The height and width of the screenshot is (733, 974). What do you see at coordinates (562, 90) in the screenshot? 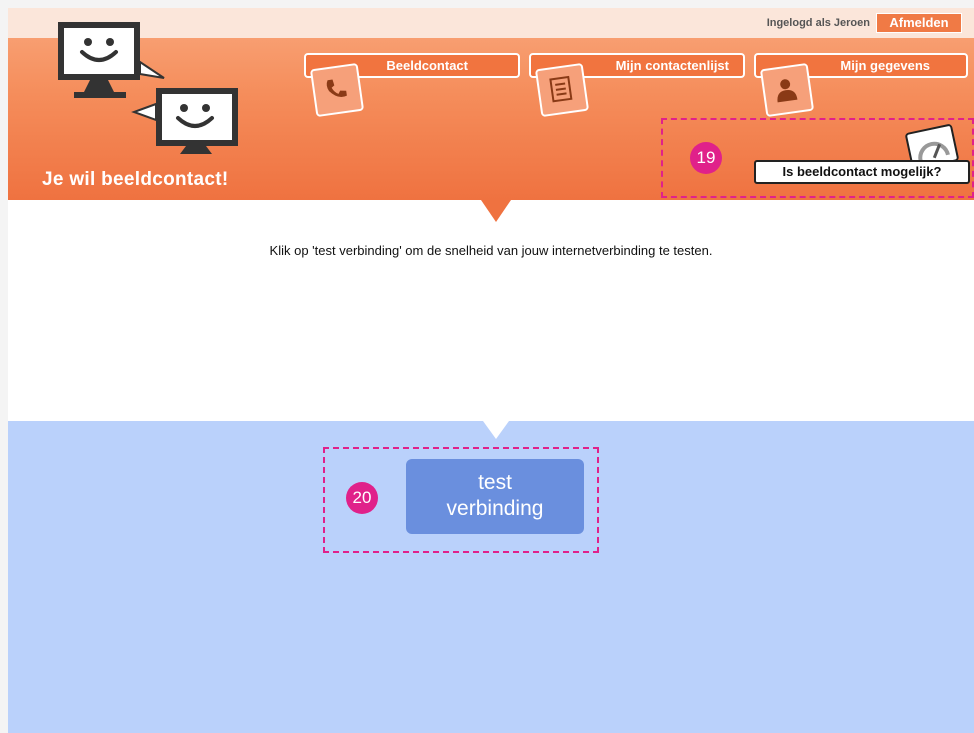
I see `contact-list-icon` at bounding box center [562, 90].